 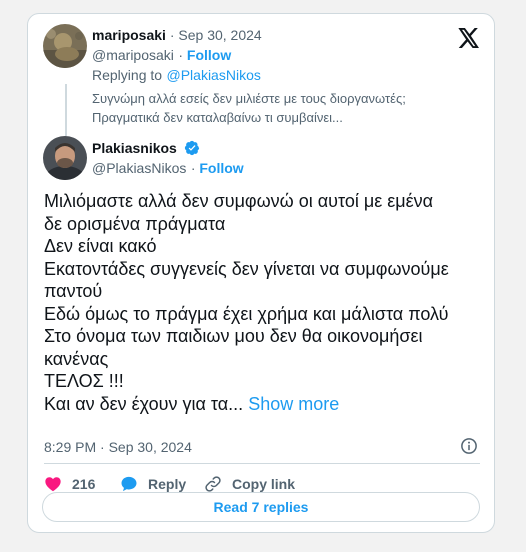 I want to click on read-replies-button: Read 7 replies, so click(x=261, y=507).